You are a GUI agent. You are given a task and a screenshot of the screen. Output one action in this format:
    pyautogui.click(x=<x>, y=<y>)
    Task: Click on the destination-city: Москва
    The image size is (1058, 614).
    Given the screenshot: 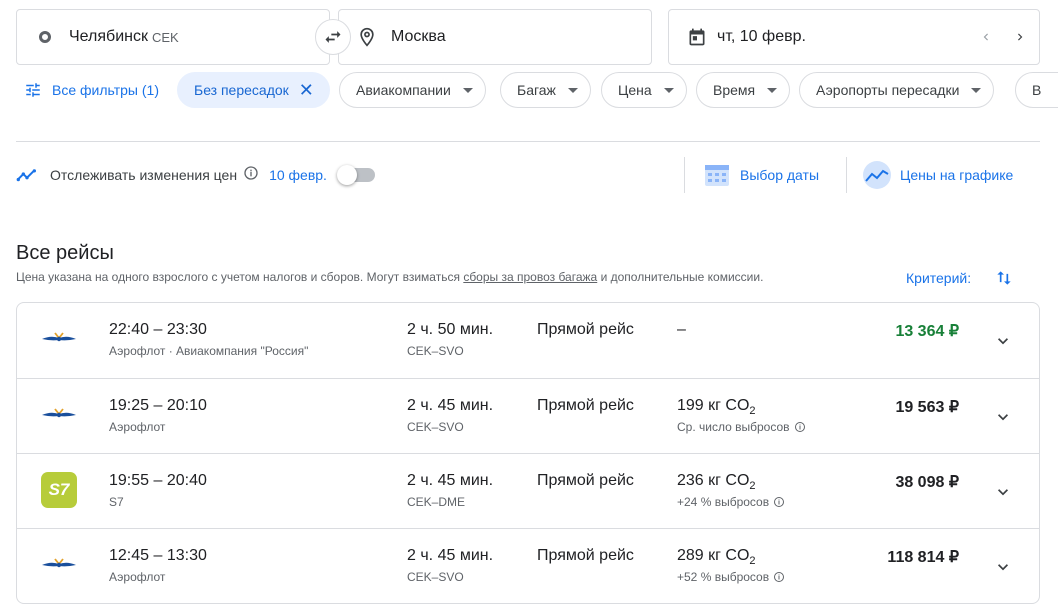 What is the action you would take?
    pyautogui.click(x=418, y=36)
    